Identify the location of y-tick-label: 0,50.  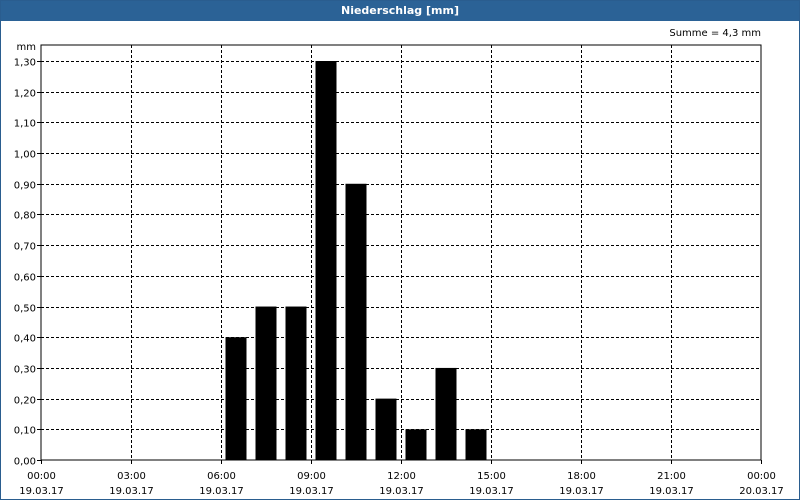
(25, 309).